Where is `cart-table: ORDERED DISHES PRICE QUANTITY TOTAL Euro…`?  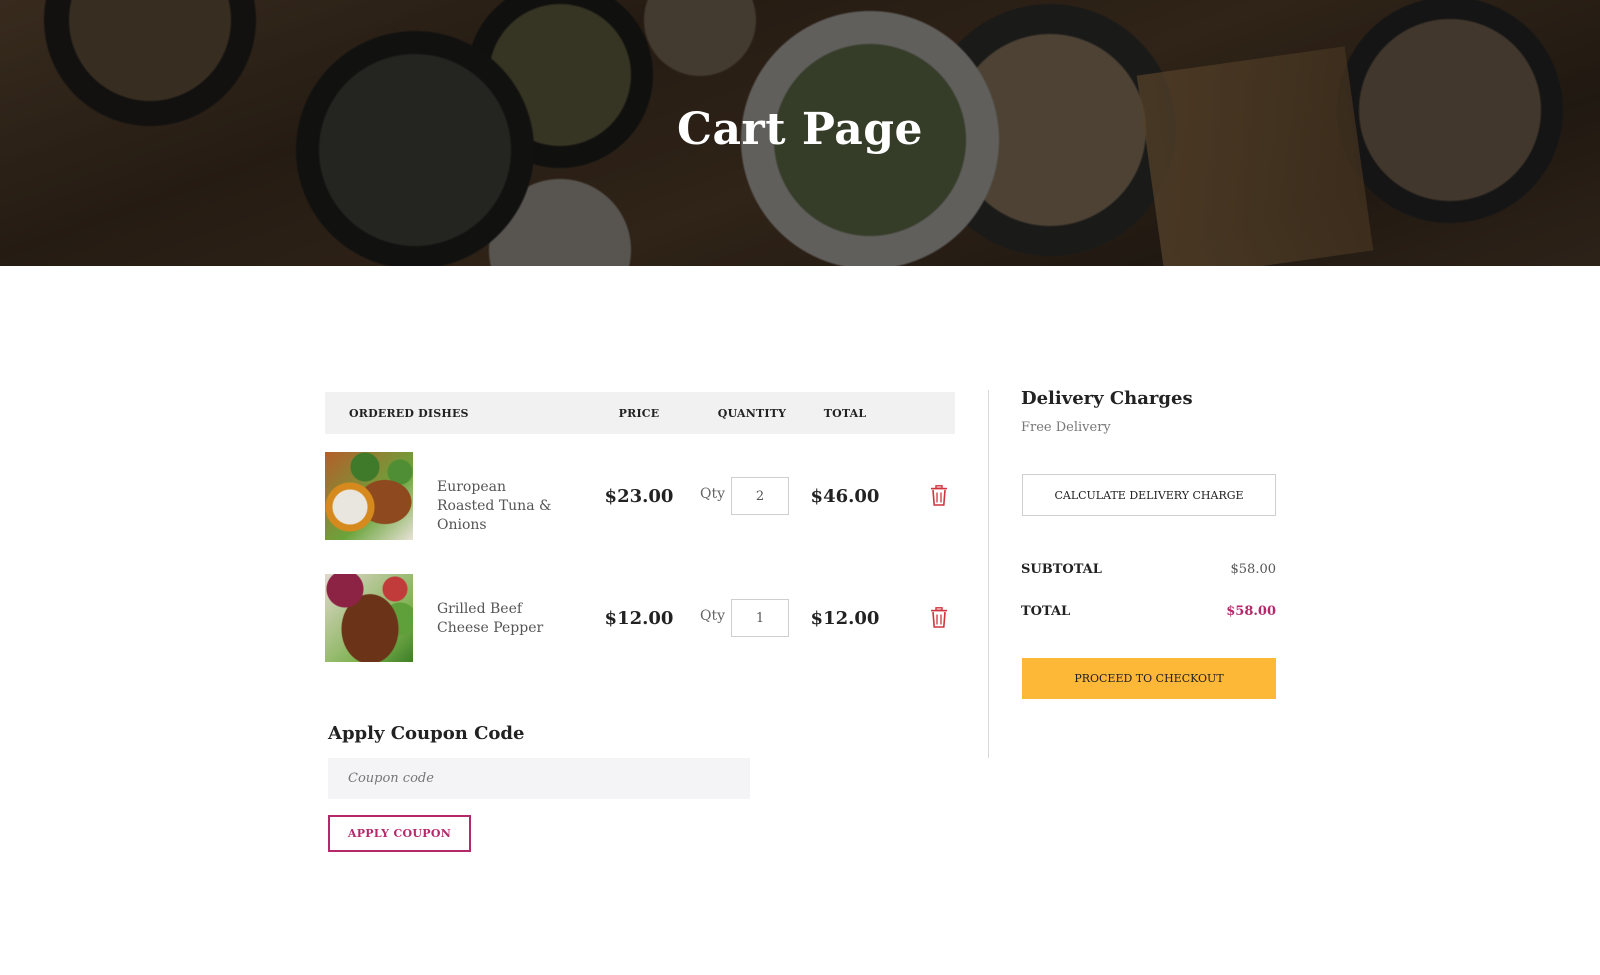 cart-table: ORDERED DISHES PRICE QUANTITY TOTAL Euro… is located at coordinates (640, 527).